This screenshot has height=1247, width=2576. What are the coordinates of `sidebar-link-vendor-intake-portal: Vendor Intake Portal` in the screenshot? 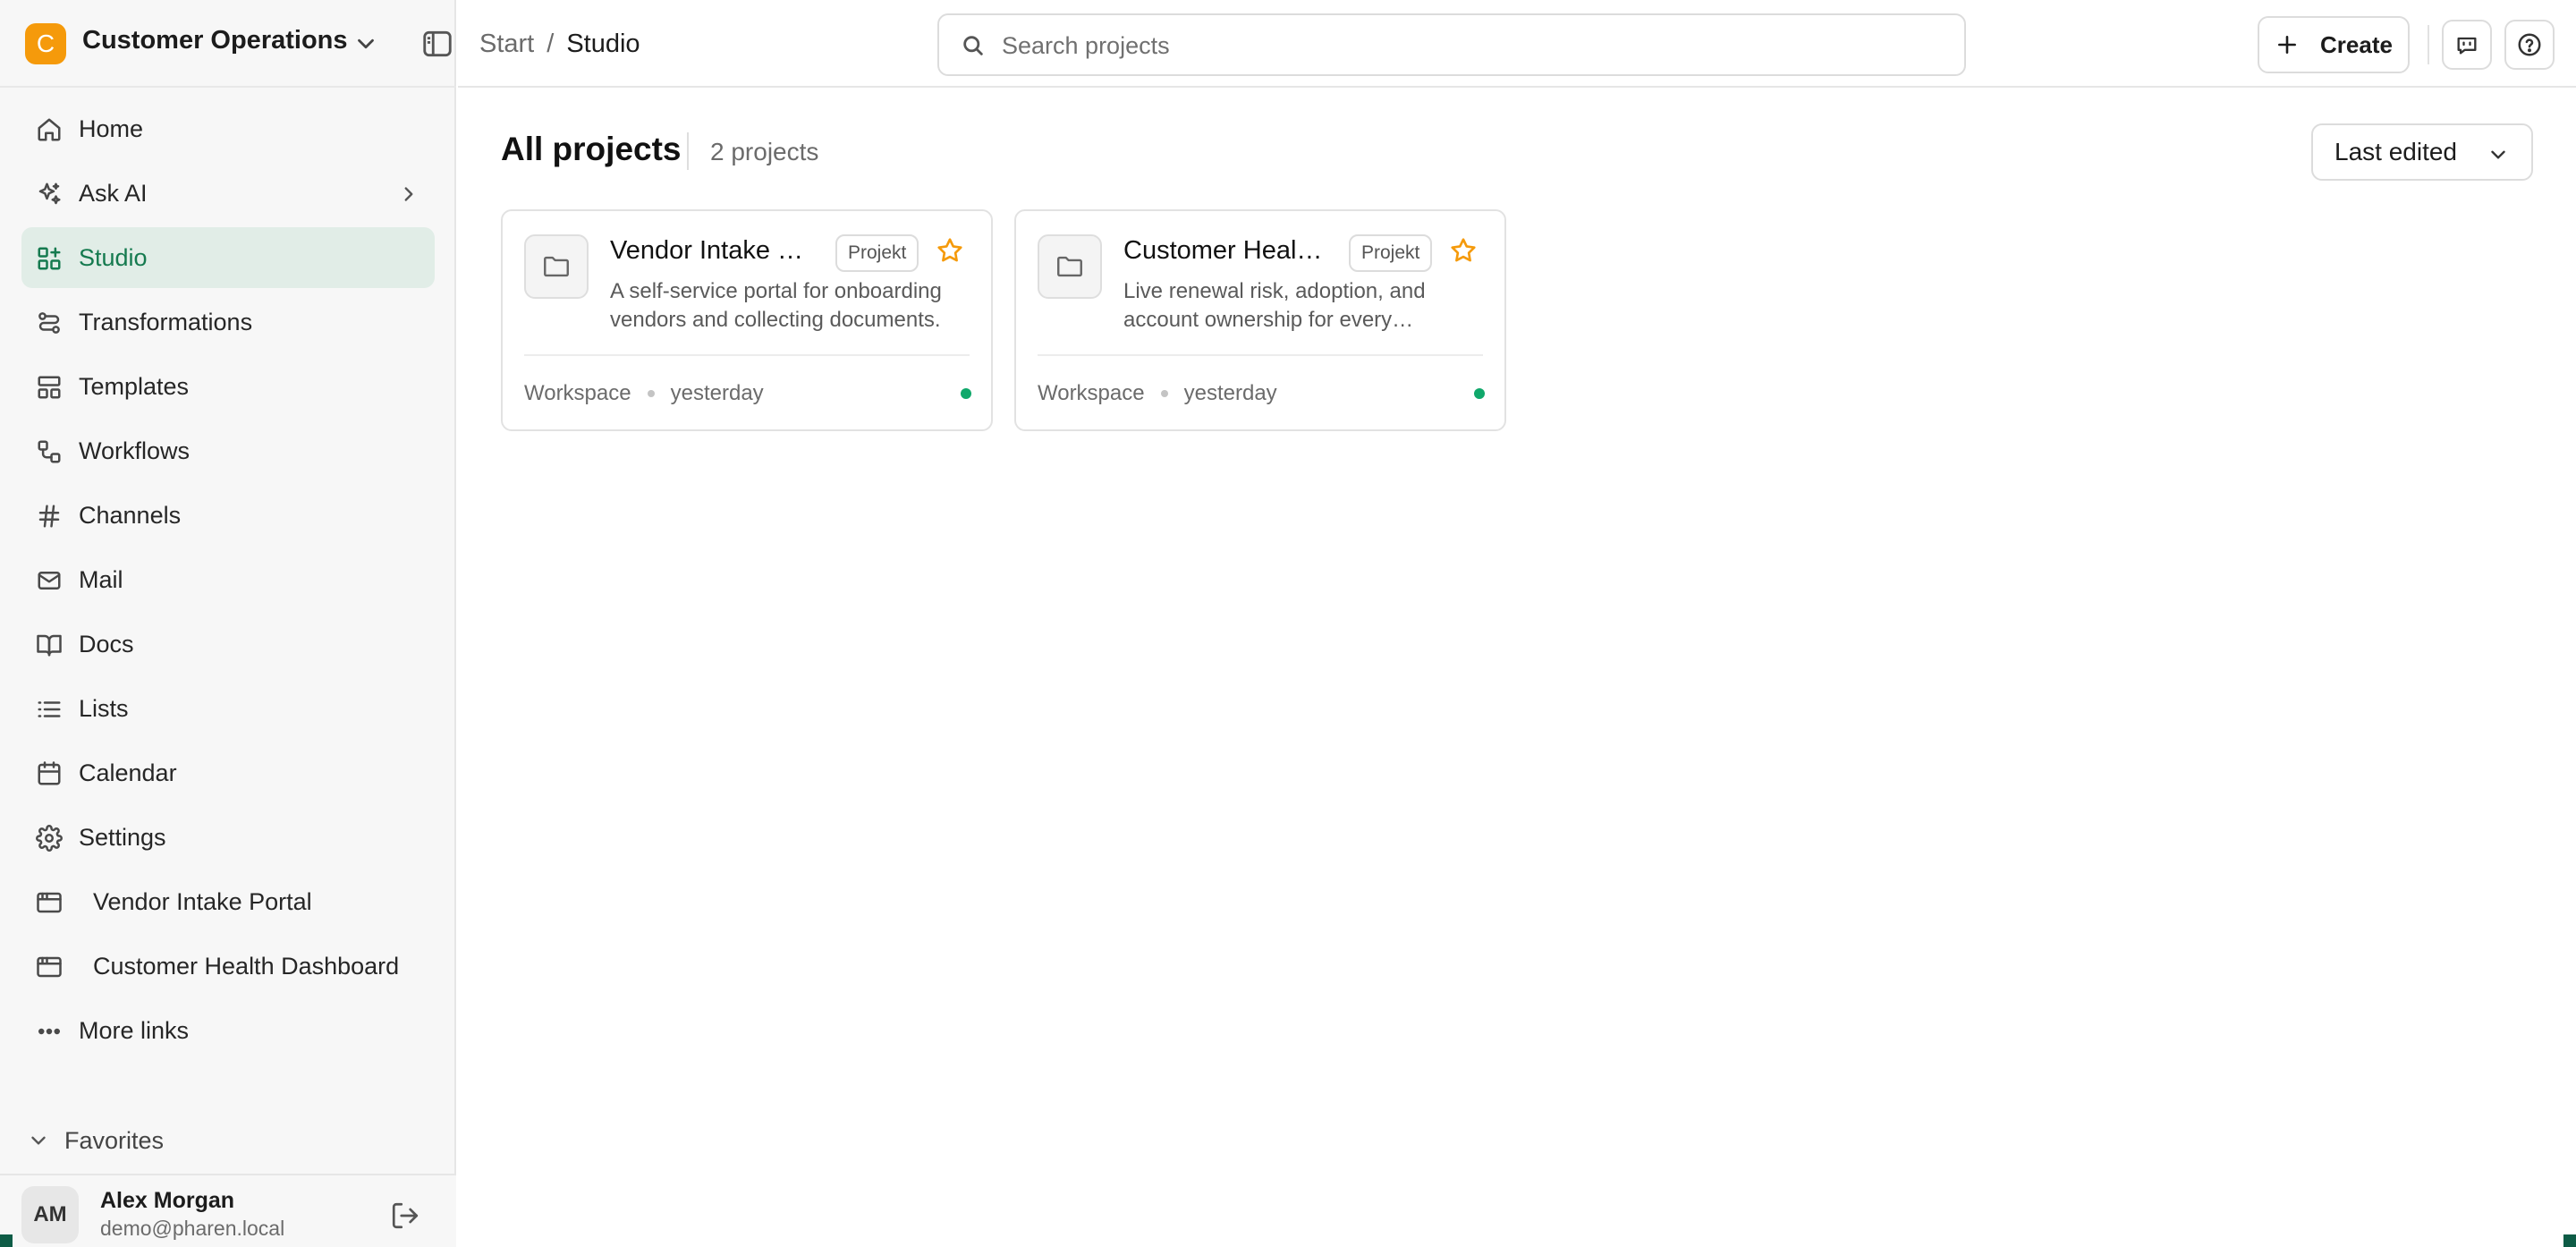 It's located at (228, 901).